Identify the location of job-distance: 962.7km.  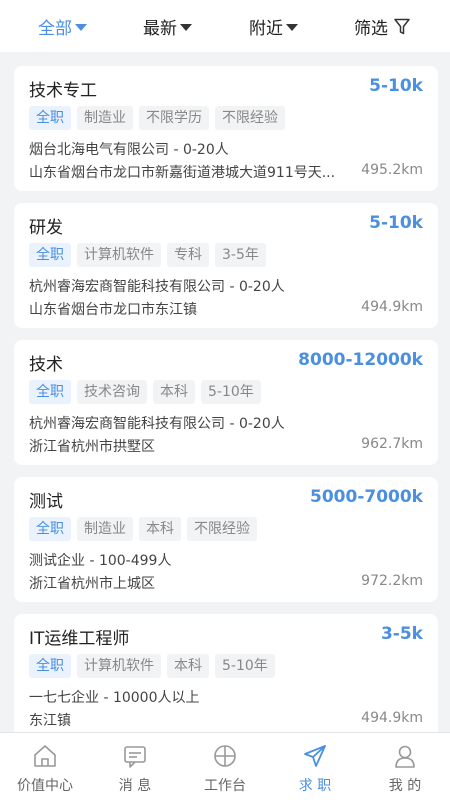
(392, 444).